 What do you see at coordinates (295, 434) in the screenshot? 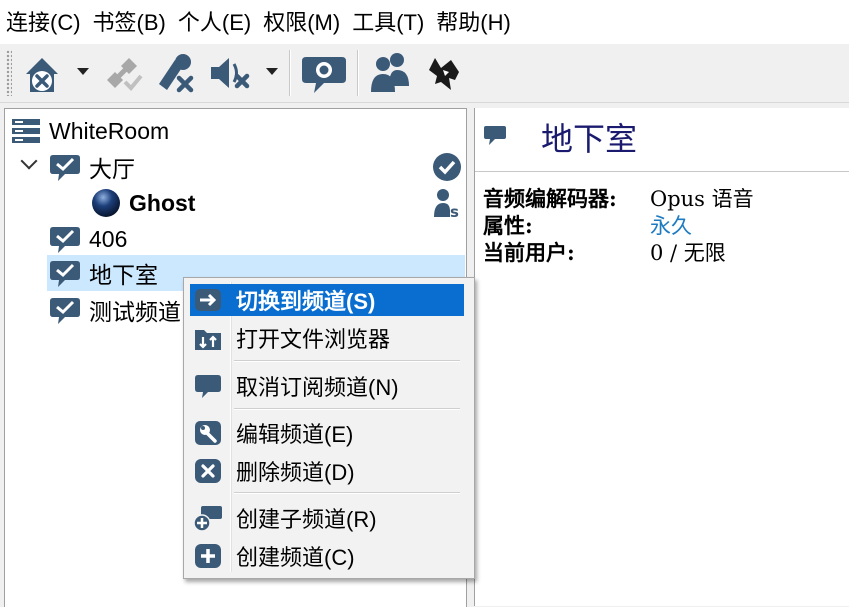
I see `menu-item-label: 编辑频道(E)` at bounding box center [295, 434].